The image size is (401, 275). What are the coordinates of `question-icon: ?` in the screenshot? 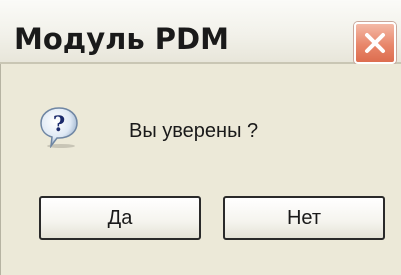 It's located at (59, 127).